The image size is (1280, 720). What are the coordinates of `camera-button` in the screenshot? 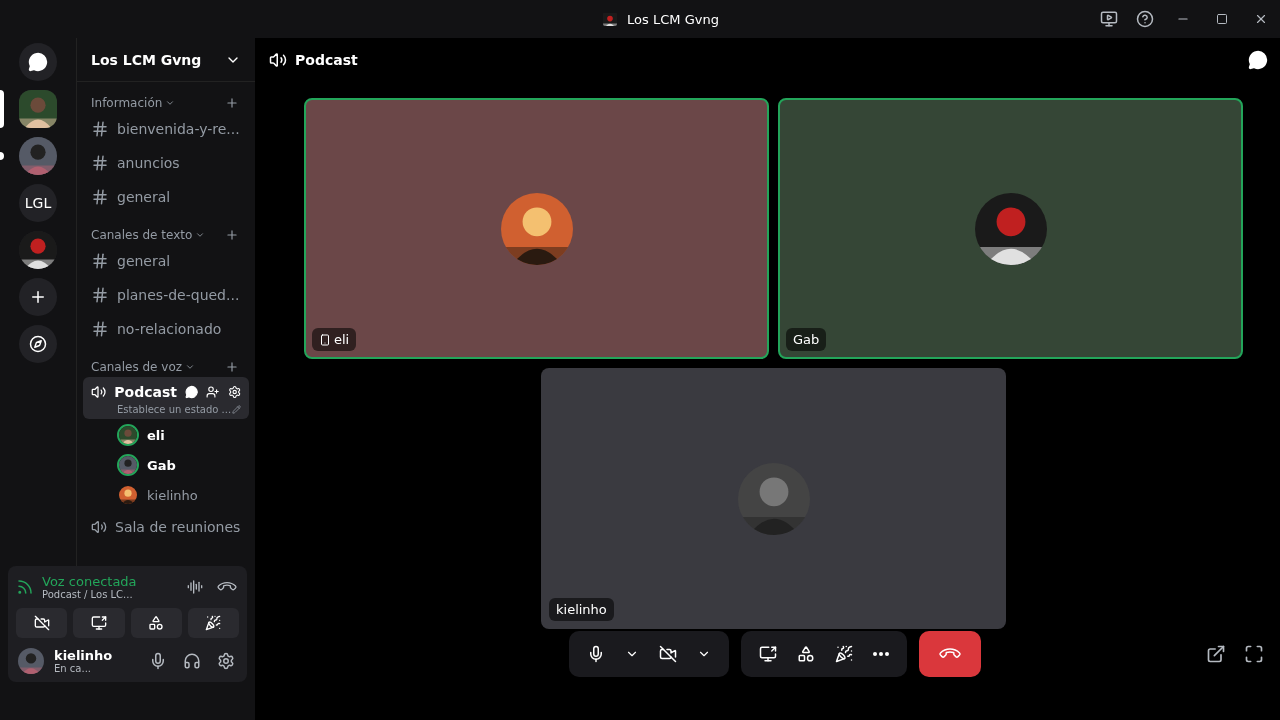 It's located at (42, 623).